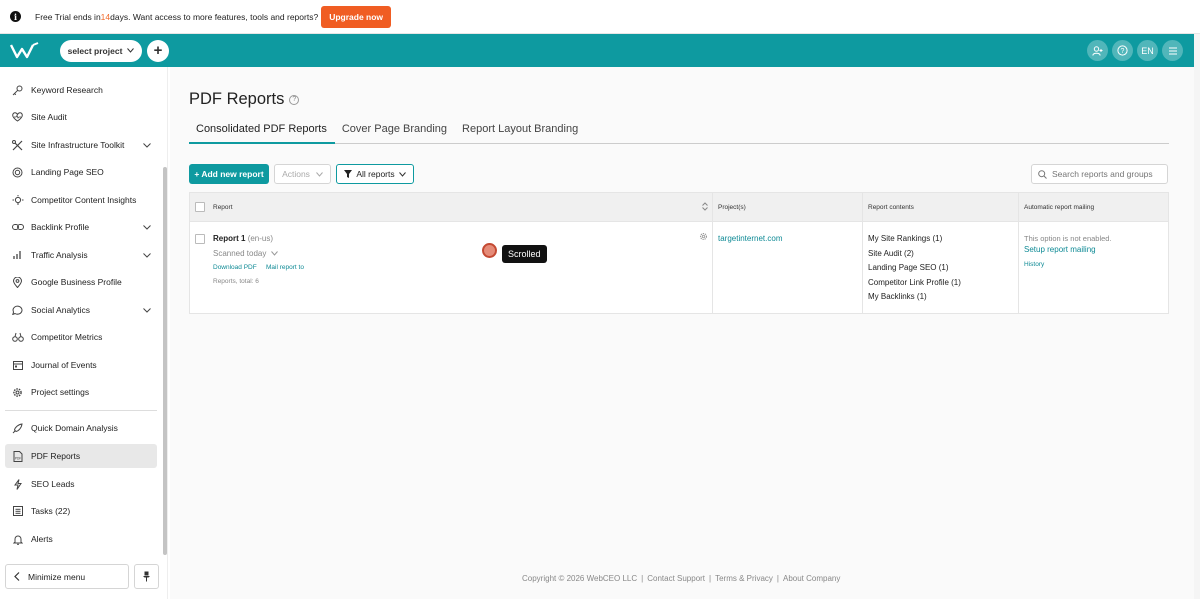  Describe the element at coordinates (750, 238) in the screenshot. I see `project-link: targetinternet.com` at that location.